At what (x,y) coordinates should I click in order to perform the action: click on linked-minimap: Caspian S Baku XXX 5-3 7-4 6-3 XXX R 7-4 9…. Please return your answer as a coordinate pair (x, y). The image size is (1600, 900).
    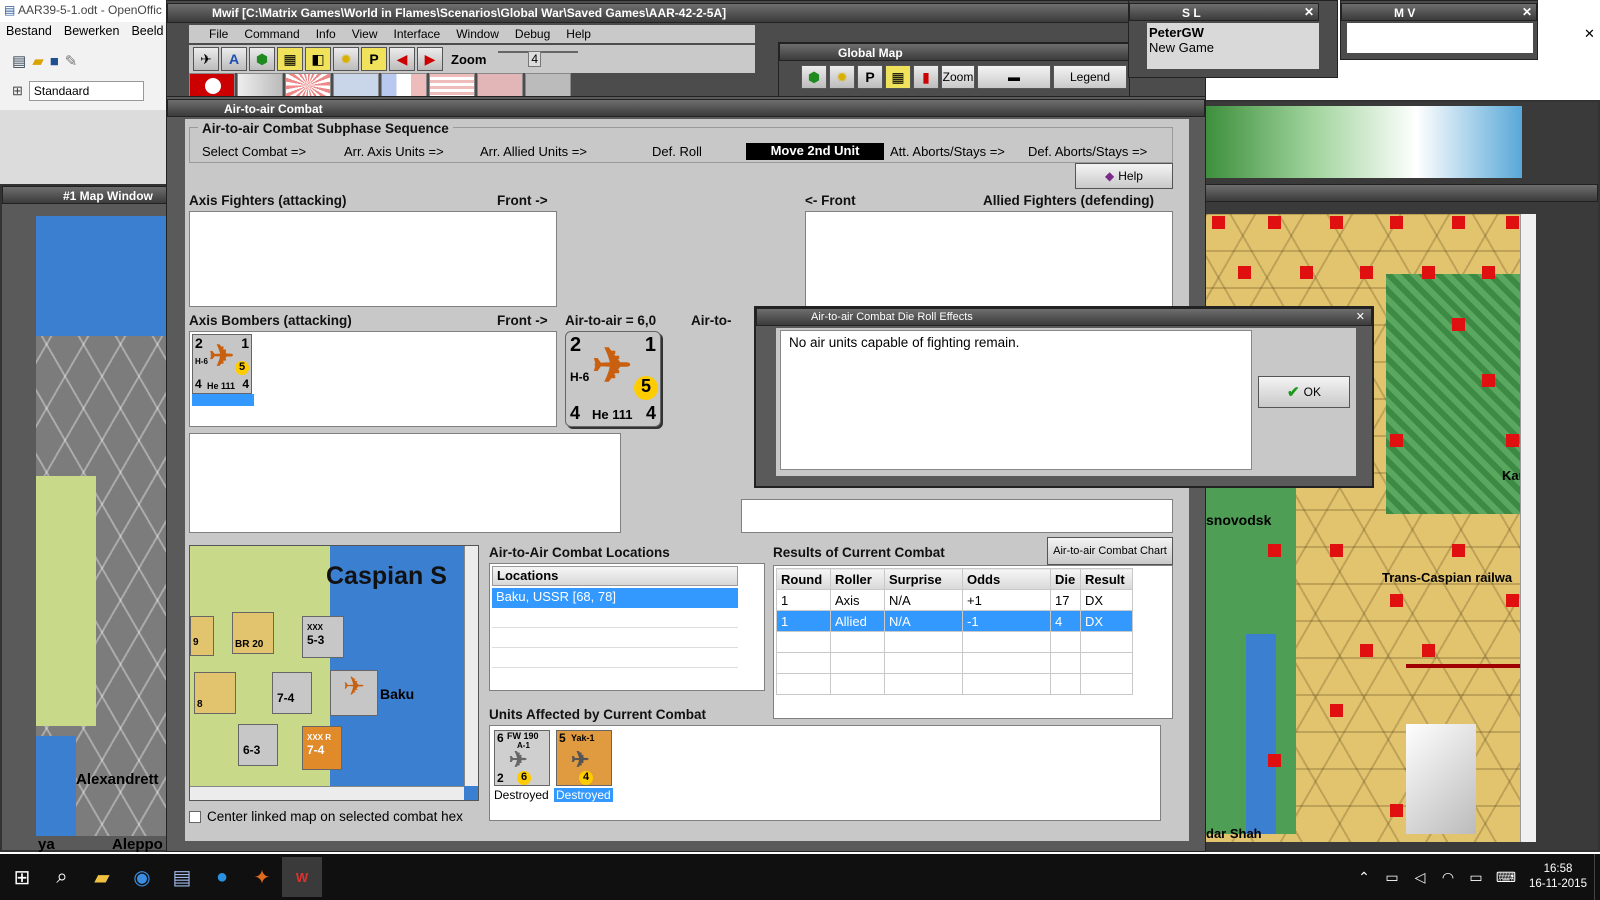
    Looking at the image, I should click on (334, 673).